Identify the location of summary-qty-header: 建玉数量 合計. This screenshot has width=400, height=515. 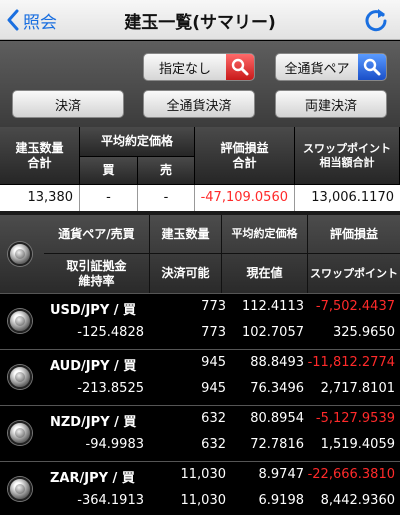
(40, 156).